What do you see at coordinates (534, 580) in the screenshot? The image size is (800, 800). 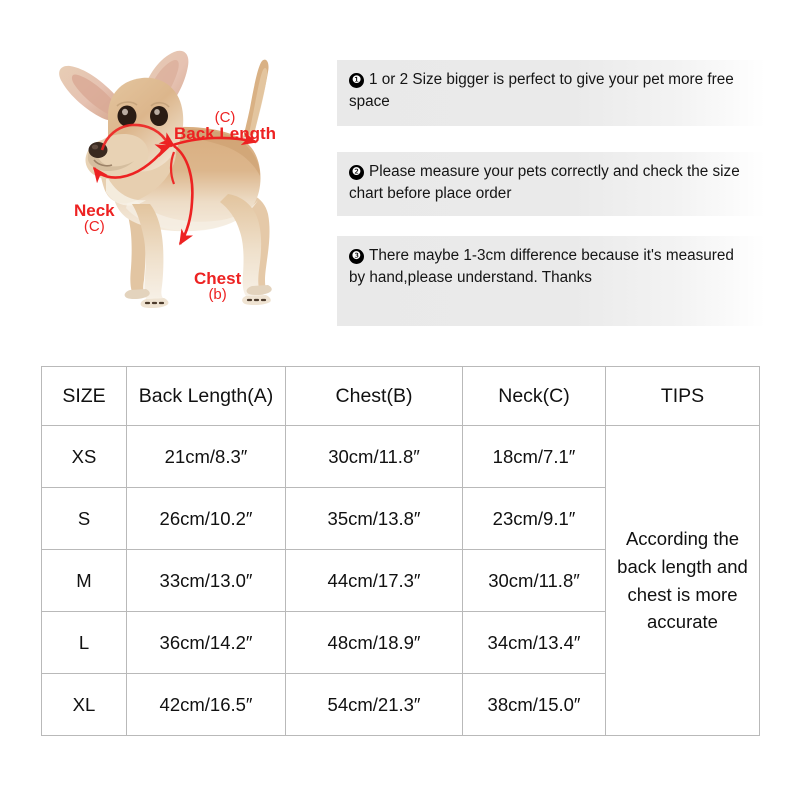 I see `cell-neck: 30cm/11.8″` at bounding box center [534, 580].